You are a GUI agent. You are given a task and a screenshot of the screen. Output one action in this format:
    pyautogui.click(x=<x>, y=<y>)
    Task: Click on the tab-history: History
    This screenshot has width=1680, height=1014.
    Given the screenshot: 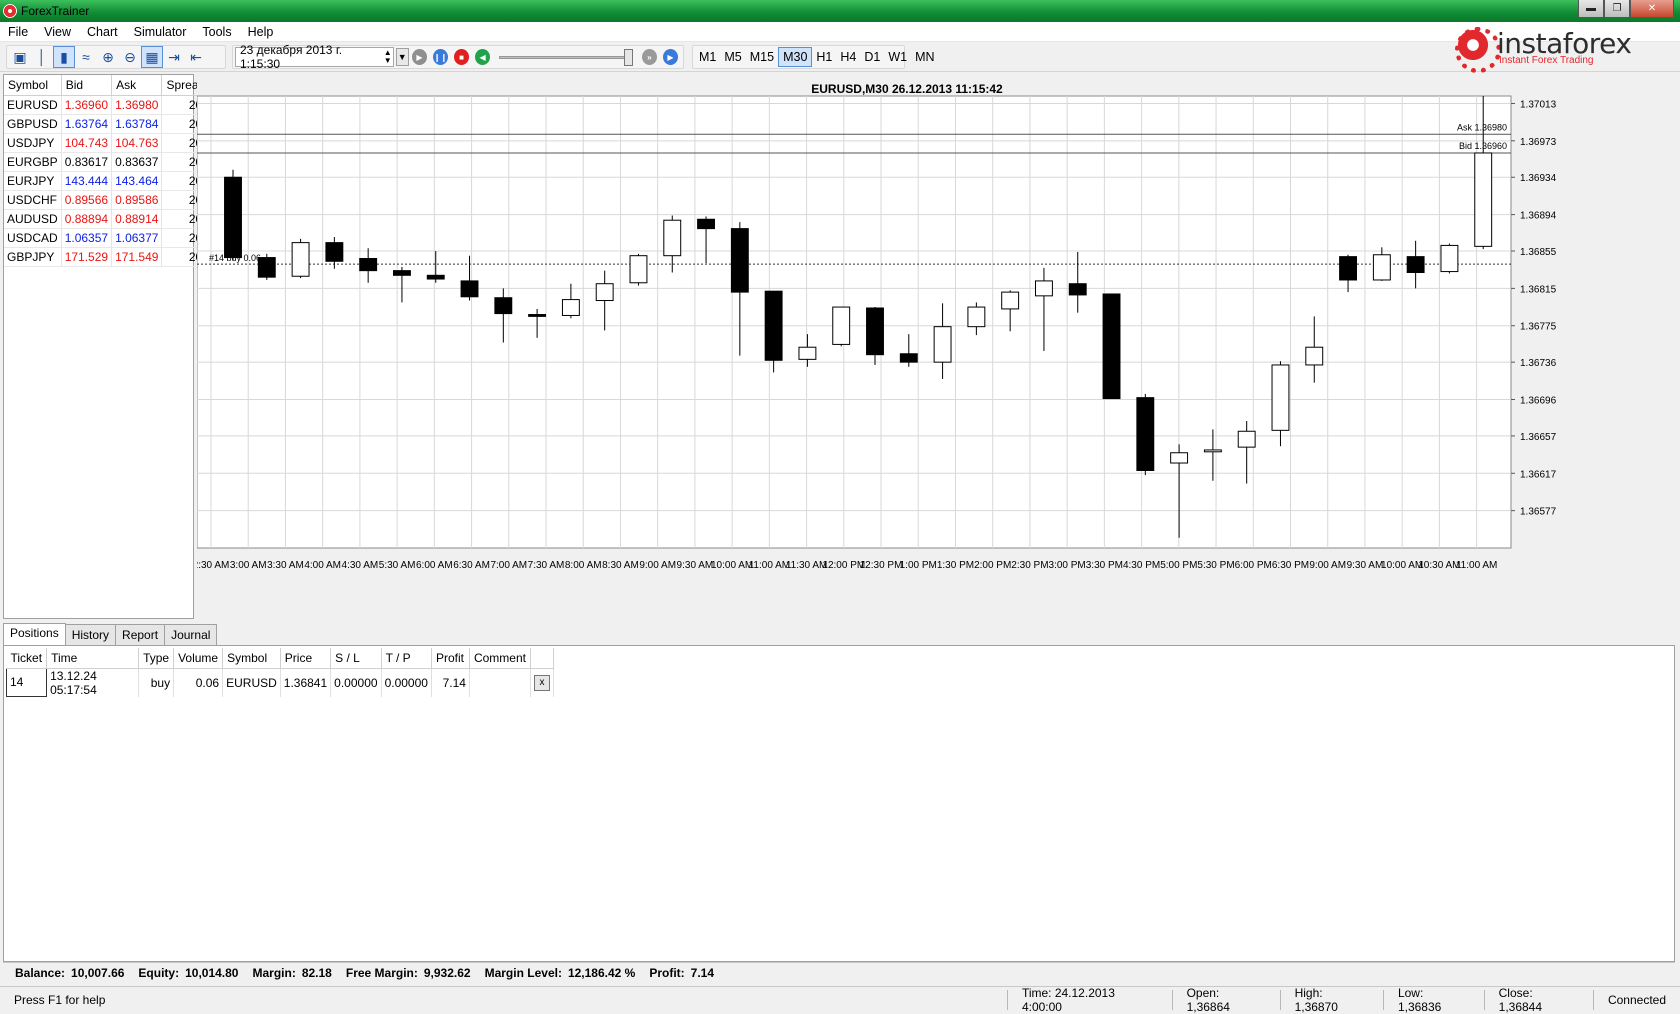 What is the action you would take?
    pyautogui.click(x=90, y=635)
    